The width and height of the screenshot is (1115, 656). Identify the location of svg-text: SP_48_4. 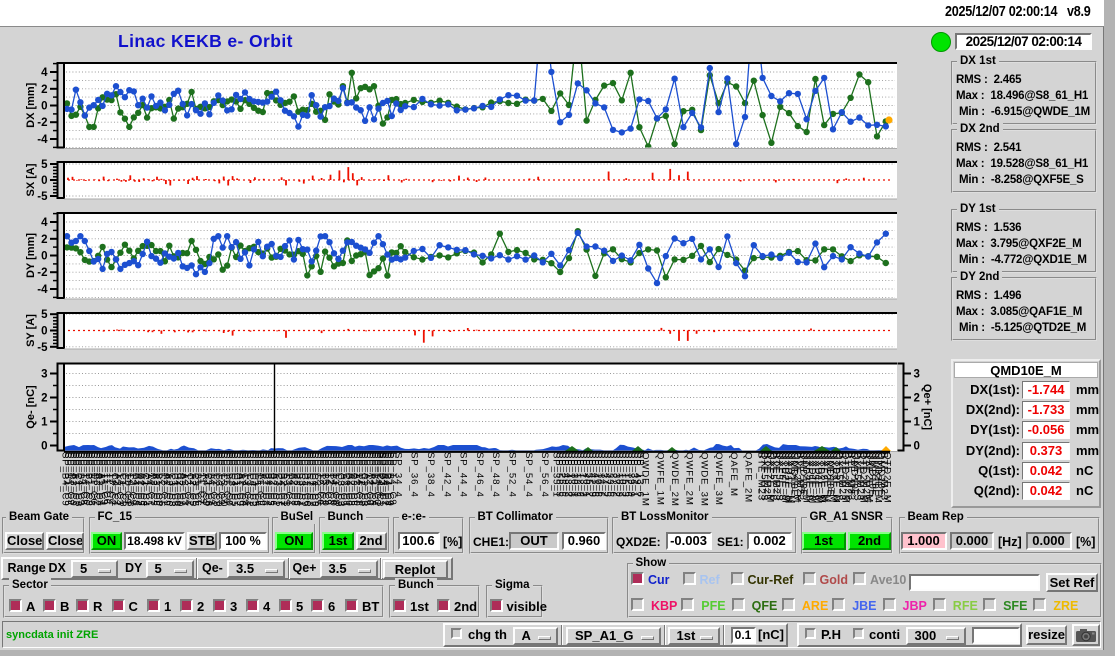
(495, 475).